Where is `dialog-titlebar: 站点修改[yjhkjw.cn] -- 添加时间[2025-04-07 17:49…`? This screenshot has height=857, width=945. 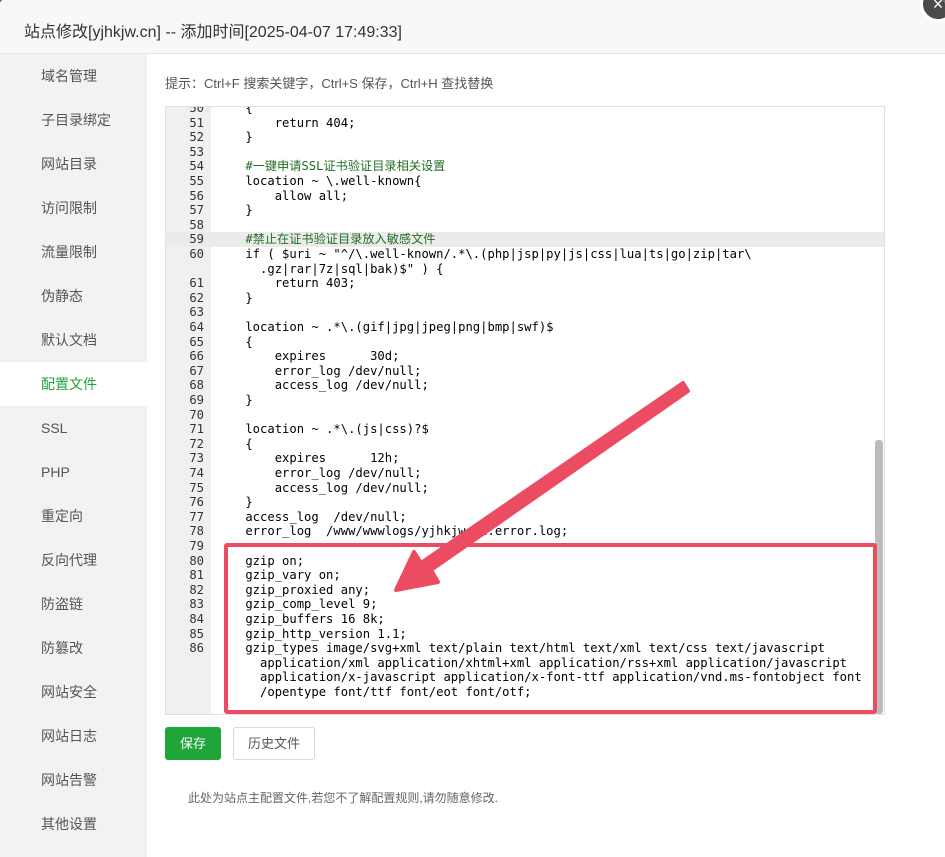
dialog-titlebar: 站点修改[yjhkjw.cn] -- 添加时间[2025-04-07 17:49… is located at coordinates (472, 27).